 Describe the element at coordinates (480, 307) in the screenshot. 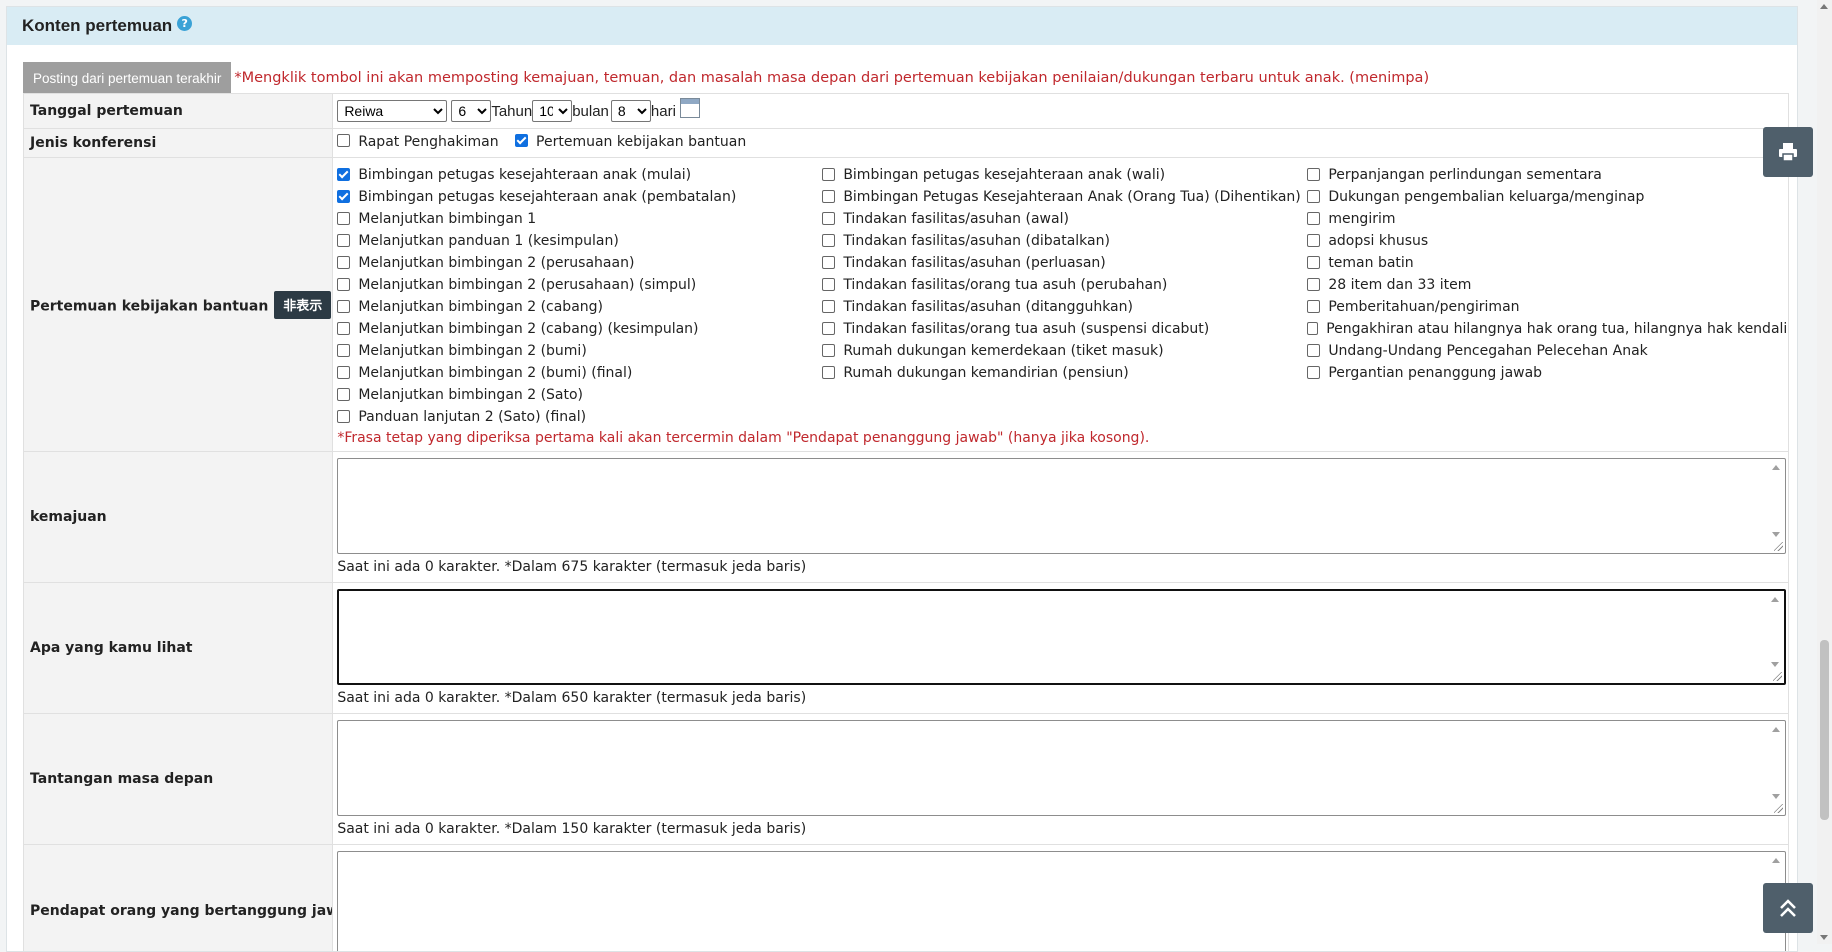

I see `policy-option-label: Melanjutkan bimbingan 2 (cabang)` at that location.